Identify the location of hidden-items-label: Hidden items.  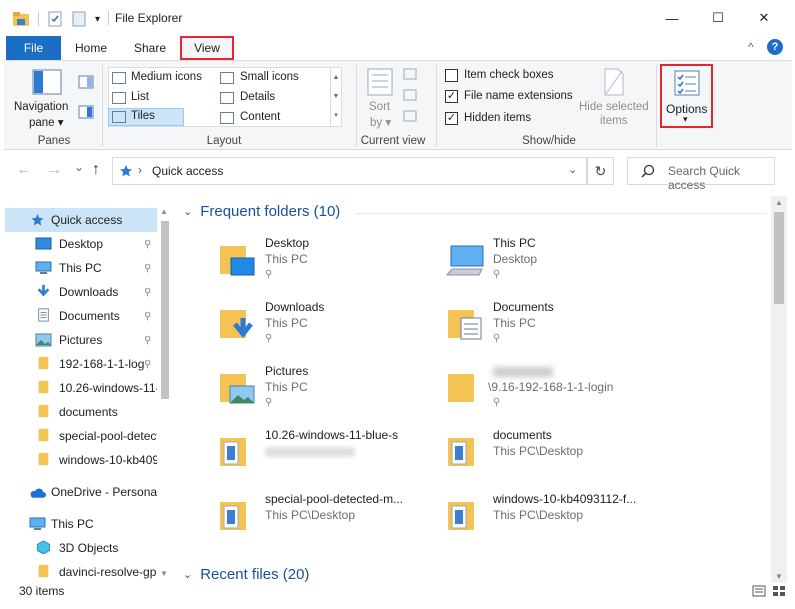
(498, 118).